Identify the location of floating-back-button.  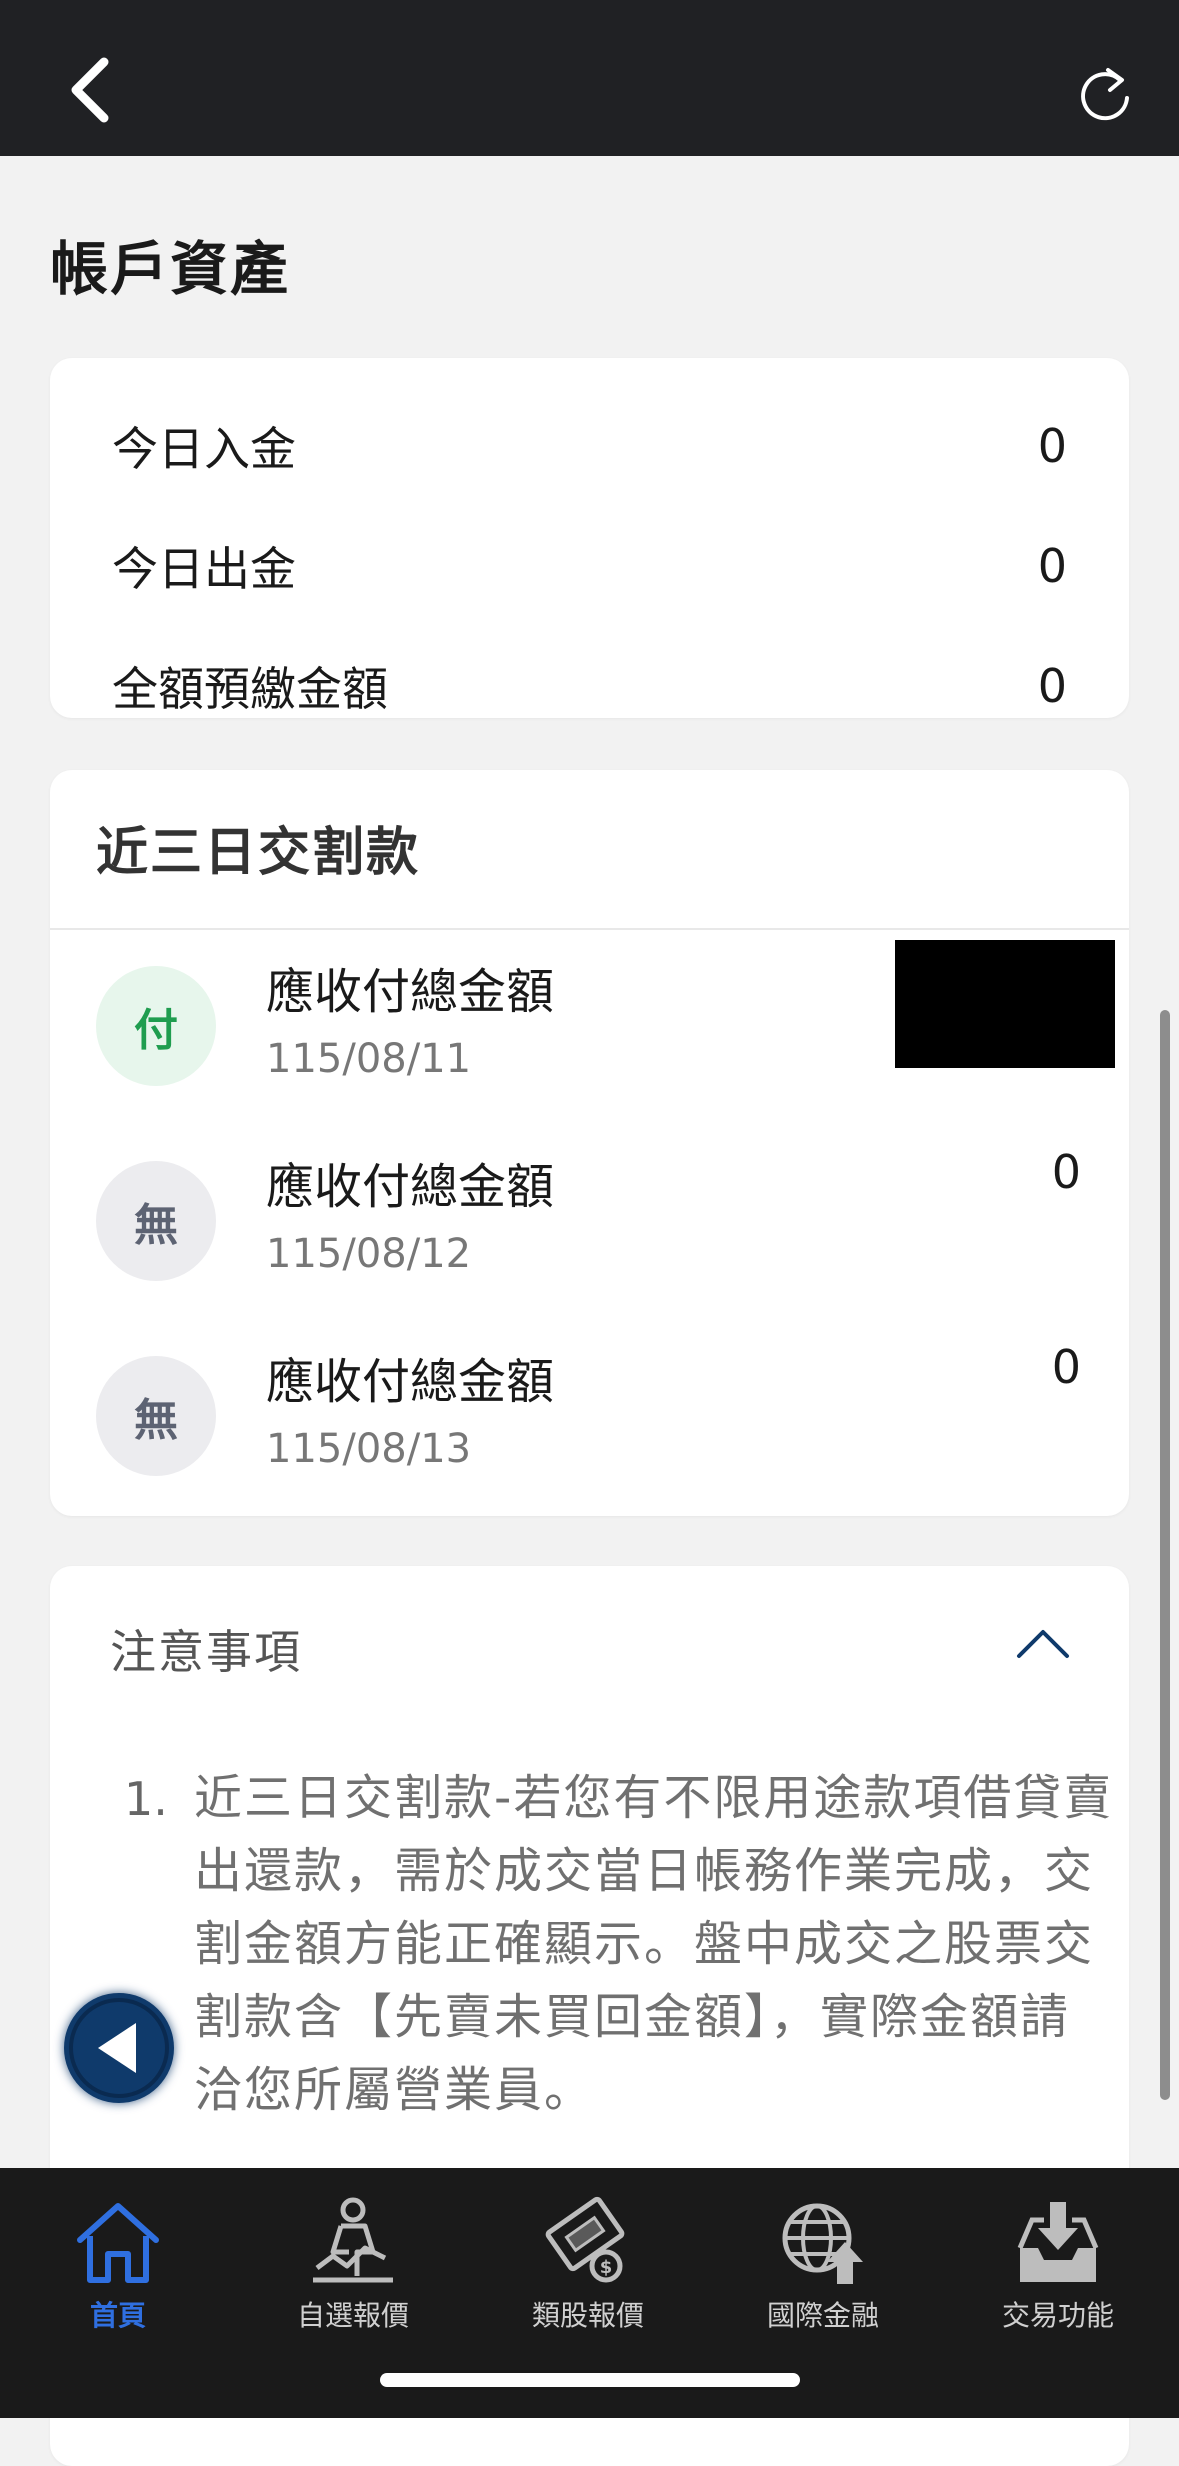
(119, 2048).